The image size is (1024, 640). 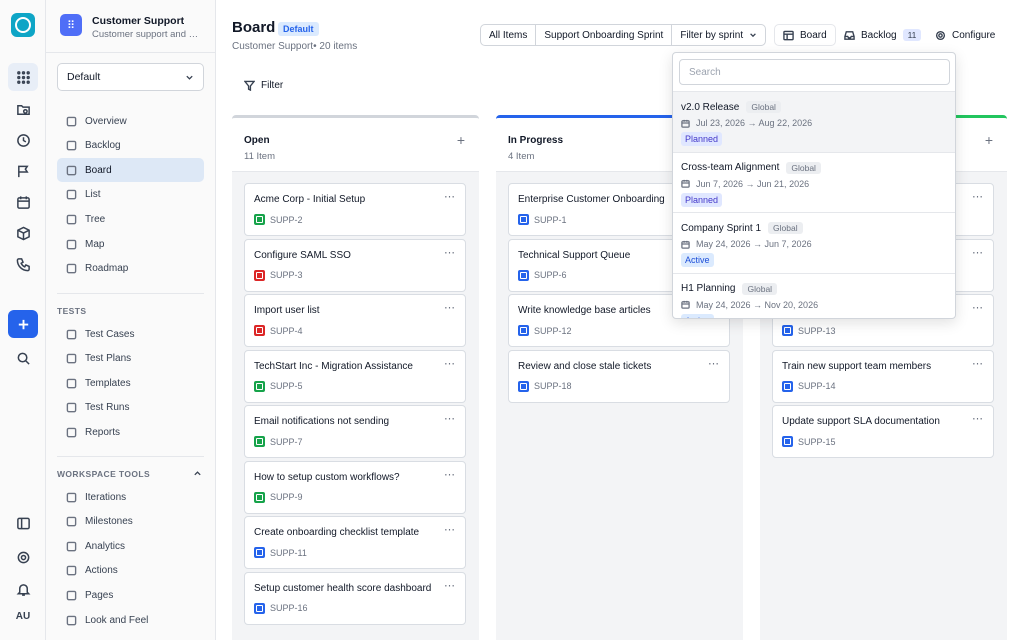 I want to click on board-view-button: Board, so click(x=805, y=35).